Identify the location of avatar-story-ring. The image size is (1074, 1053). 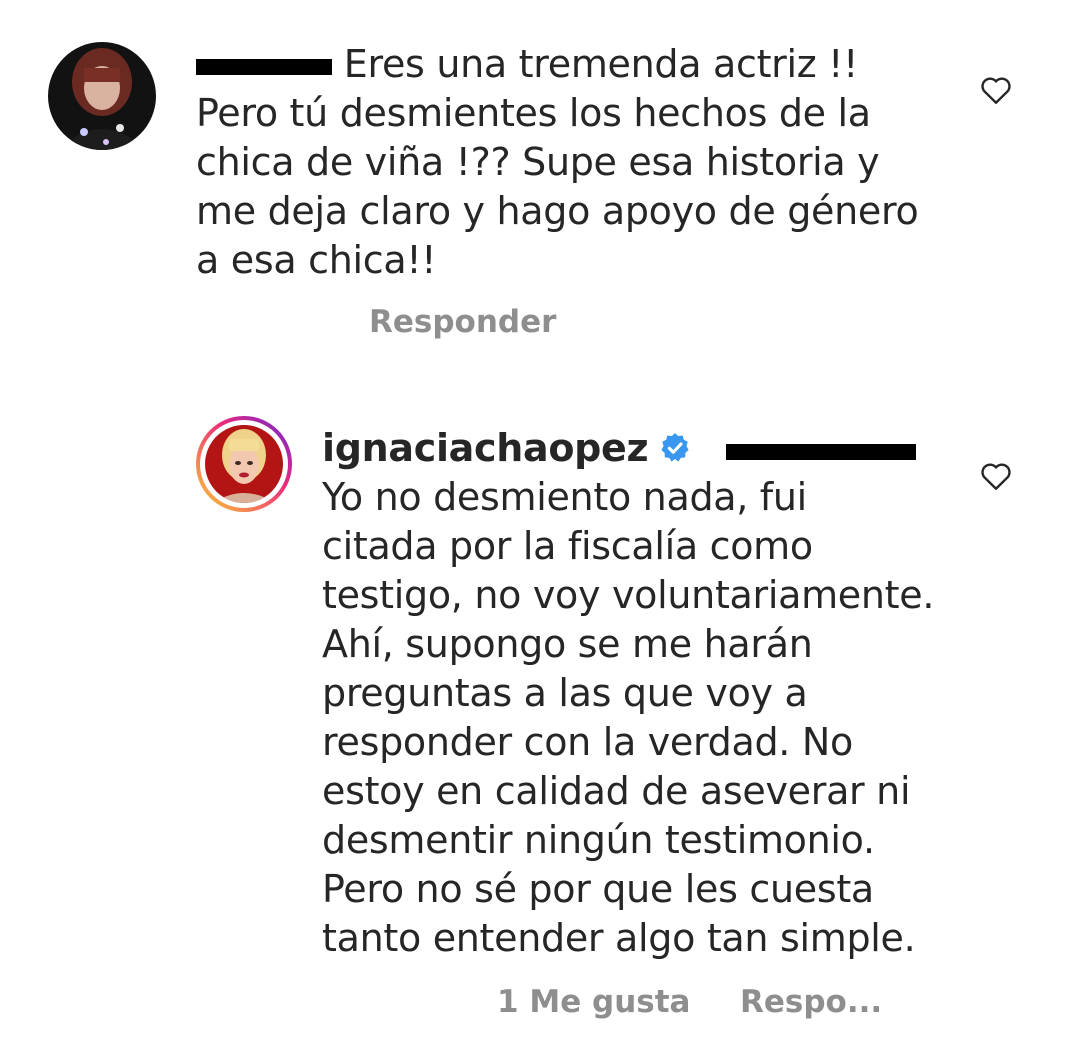
(244, 464).